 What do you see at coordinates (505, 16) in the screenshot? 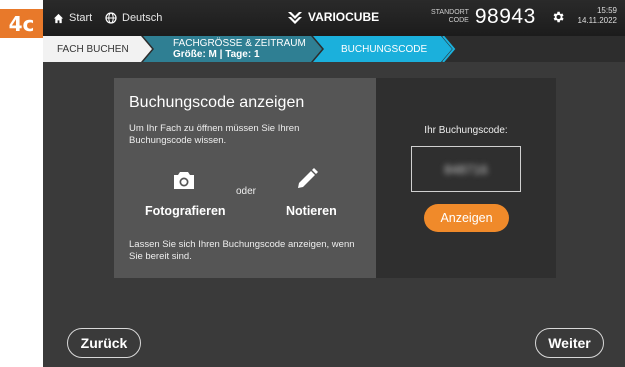
I see `location-code-value: 98943` at bounding box center [505, 16].